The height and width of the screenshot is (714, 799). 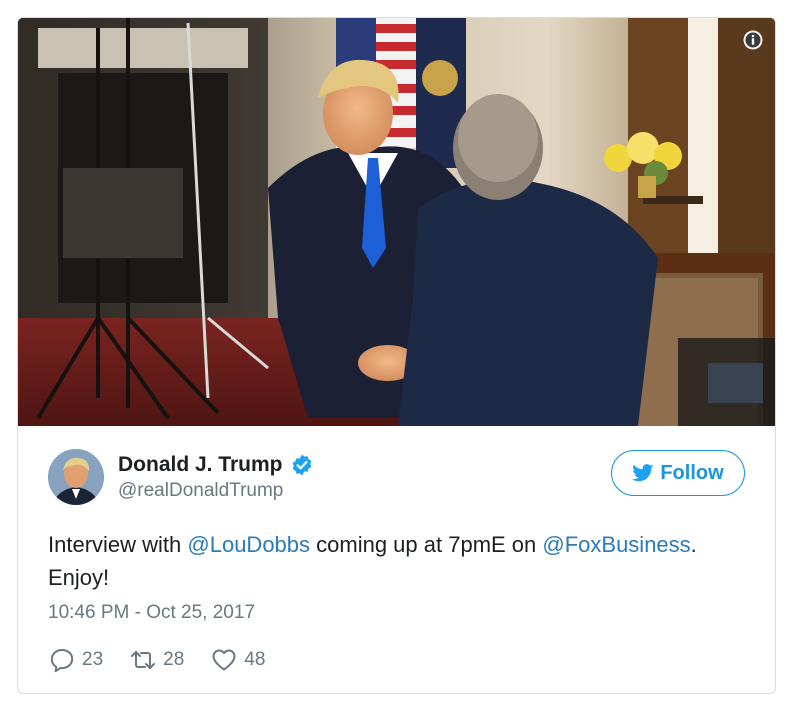 I want to click on info-icon, so click(x=753, y=40).